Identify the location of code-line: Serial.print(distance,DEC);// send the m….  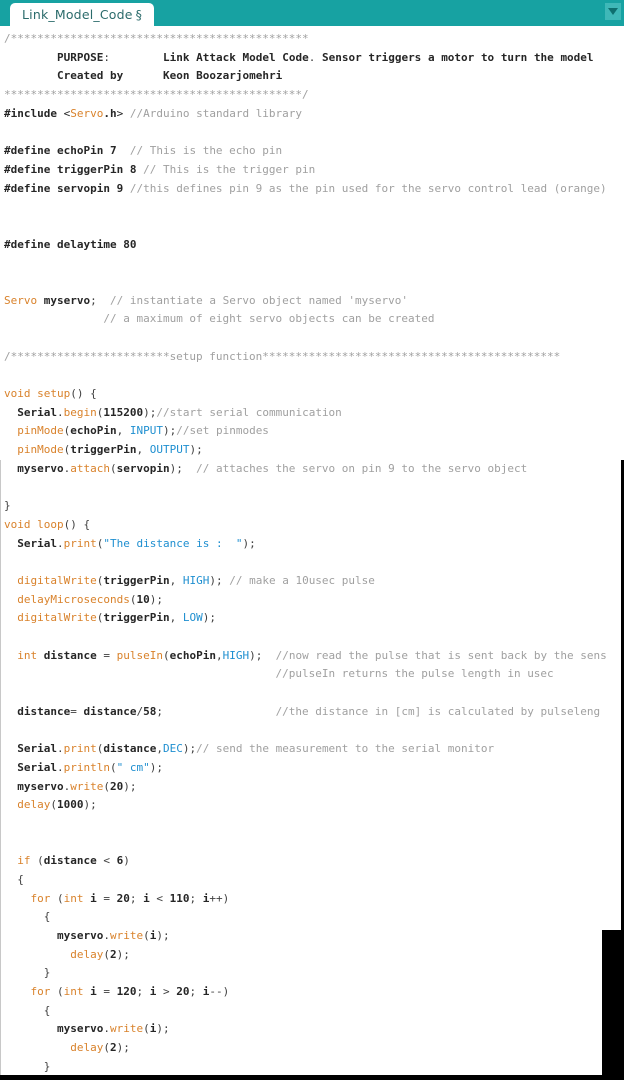
(256, 749).